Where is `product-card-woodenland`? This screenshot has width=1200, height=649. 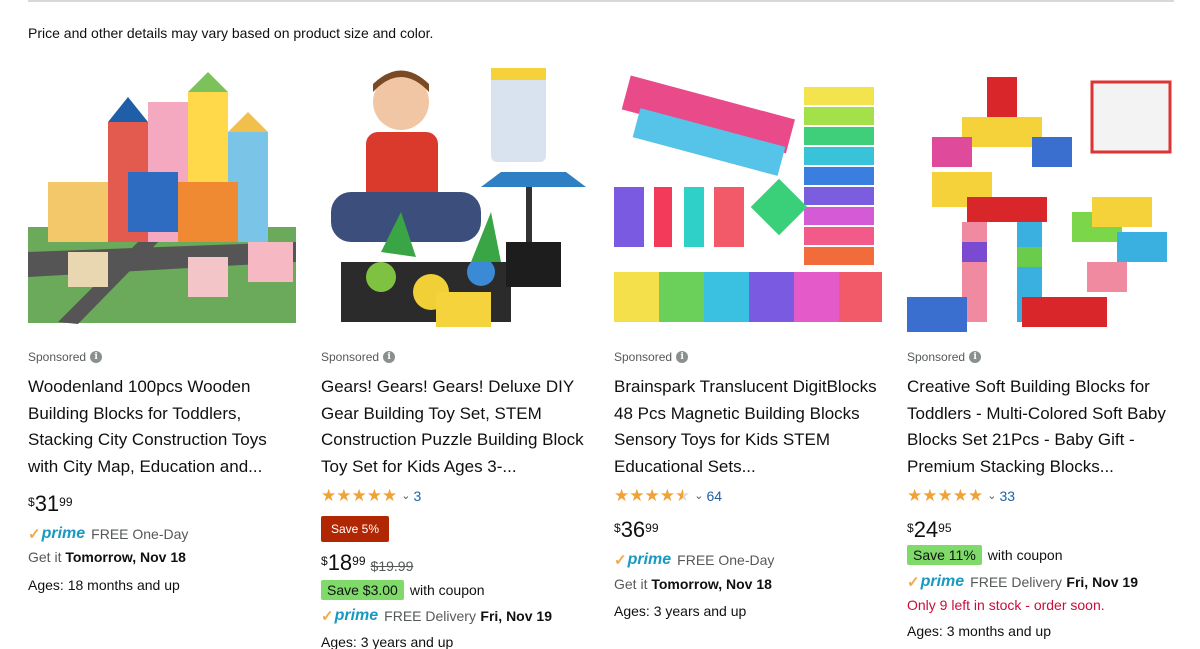
product-card-woodenland is located at coordinates (163, 200).